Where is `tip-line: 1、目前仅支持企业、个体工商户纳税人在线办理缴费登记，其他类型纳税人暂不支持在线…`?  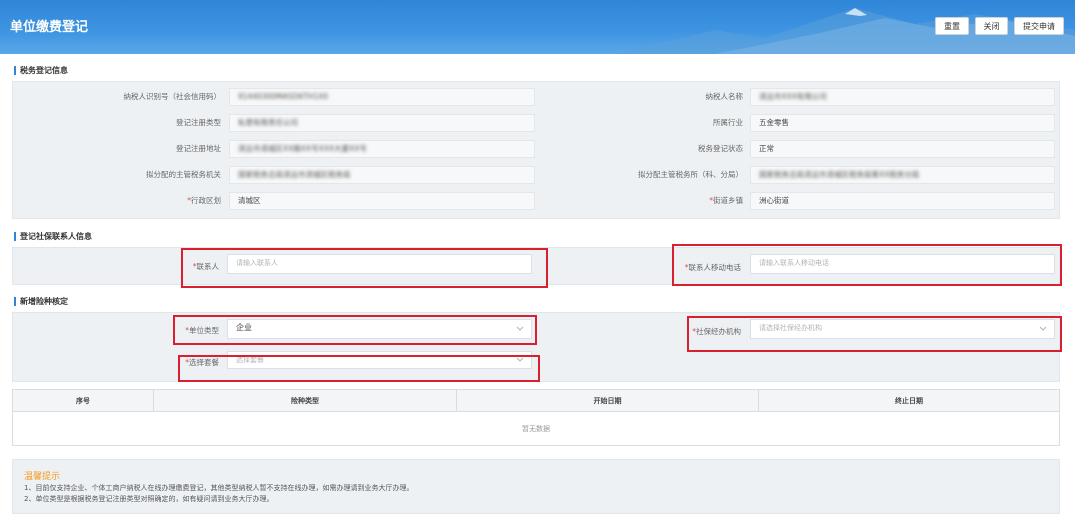 tip-line: 1、目前仅支持企业、个体工商户纳税人在线办理缴费登记，其他类型纳税人暂不支持在线… is located at coordinates (219, 488).